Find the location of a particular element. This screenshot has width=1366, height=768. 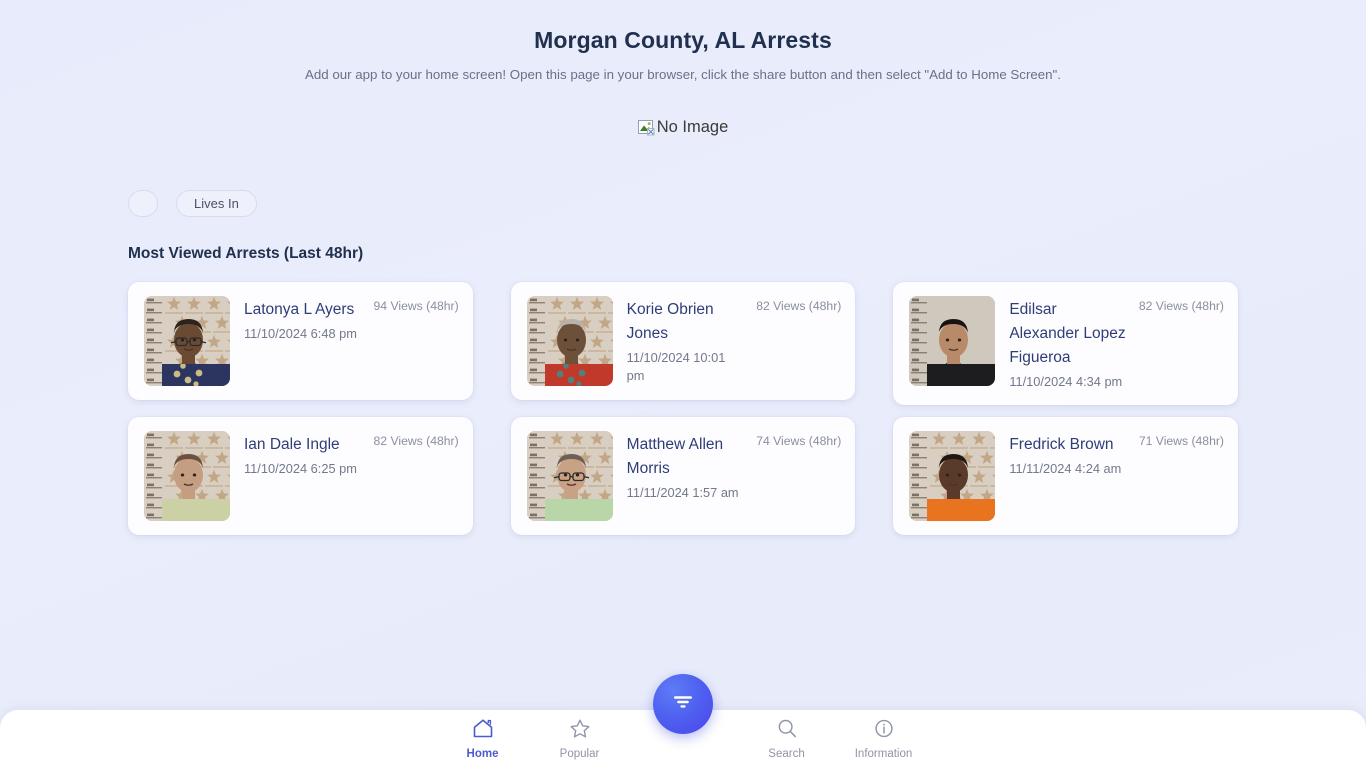

search-icon is located at coordinates (787, 731).